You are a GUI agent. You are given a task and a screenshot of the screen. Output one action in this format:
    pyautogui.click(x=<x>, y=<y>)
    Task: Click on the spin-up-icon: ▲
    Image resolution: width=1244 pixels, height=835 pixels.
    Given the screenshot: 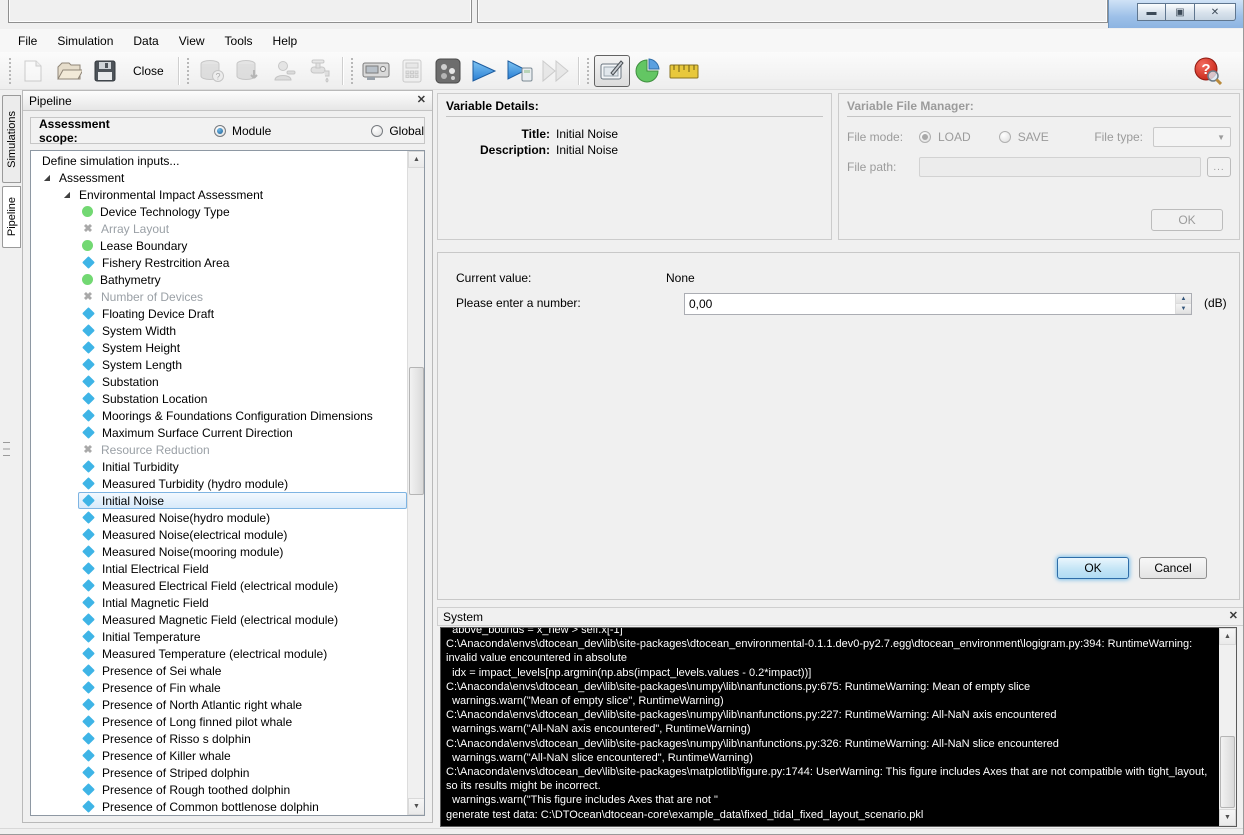 What is the action you would take?
    pyautogui.click(x=1183, y=299)
    